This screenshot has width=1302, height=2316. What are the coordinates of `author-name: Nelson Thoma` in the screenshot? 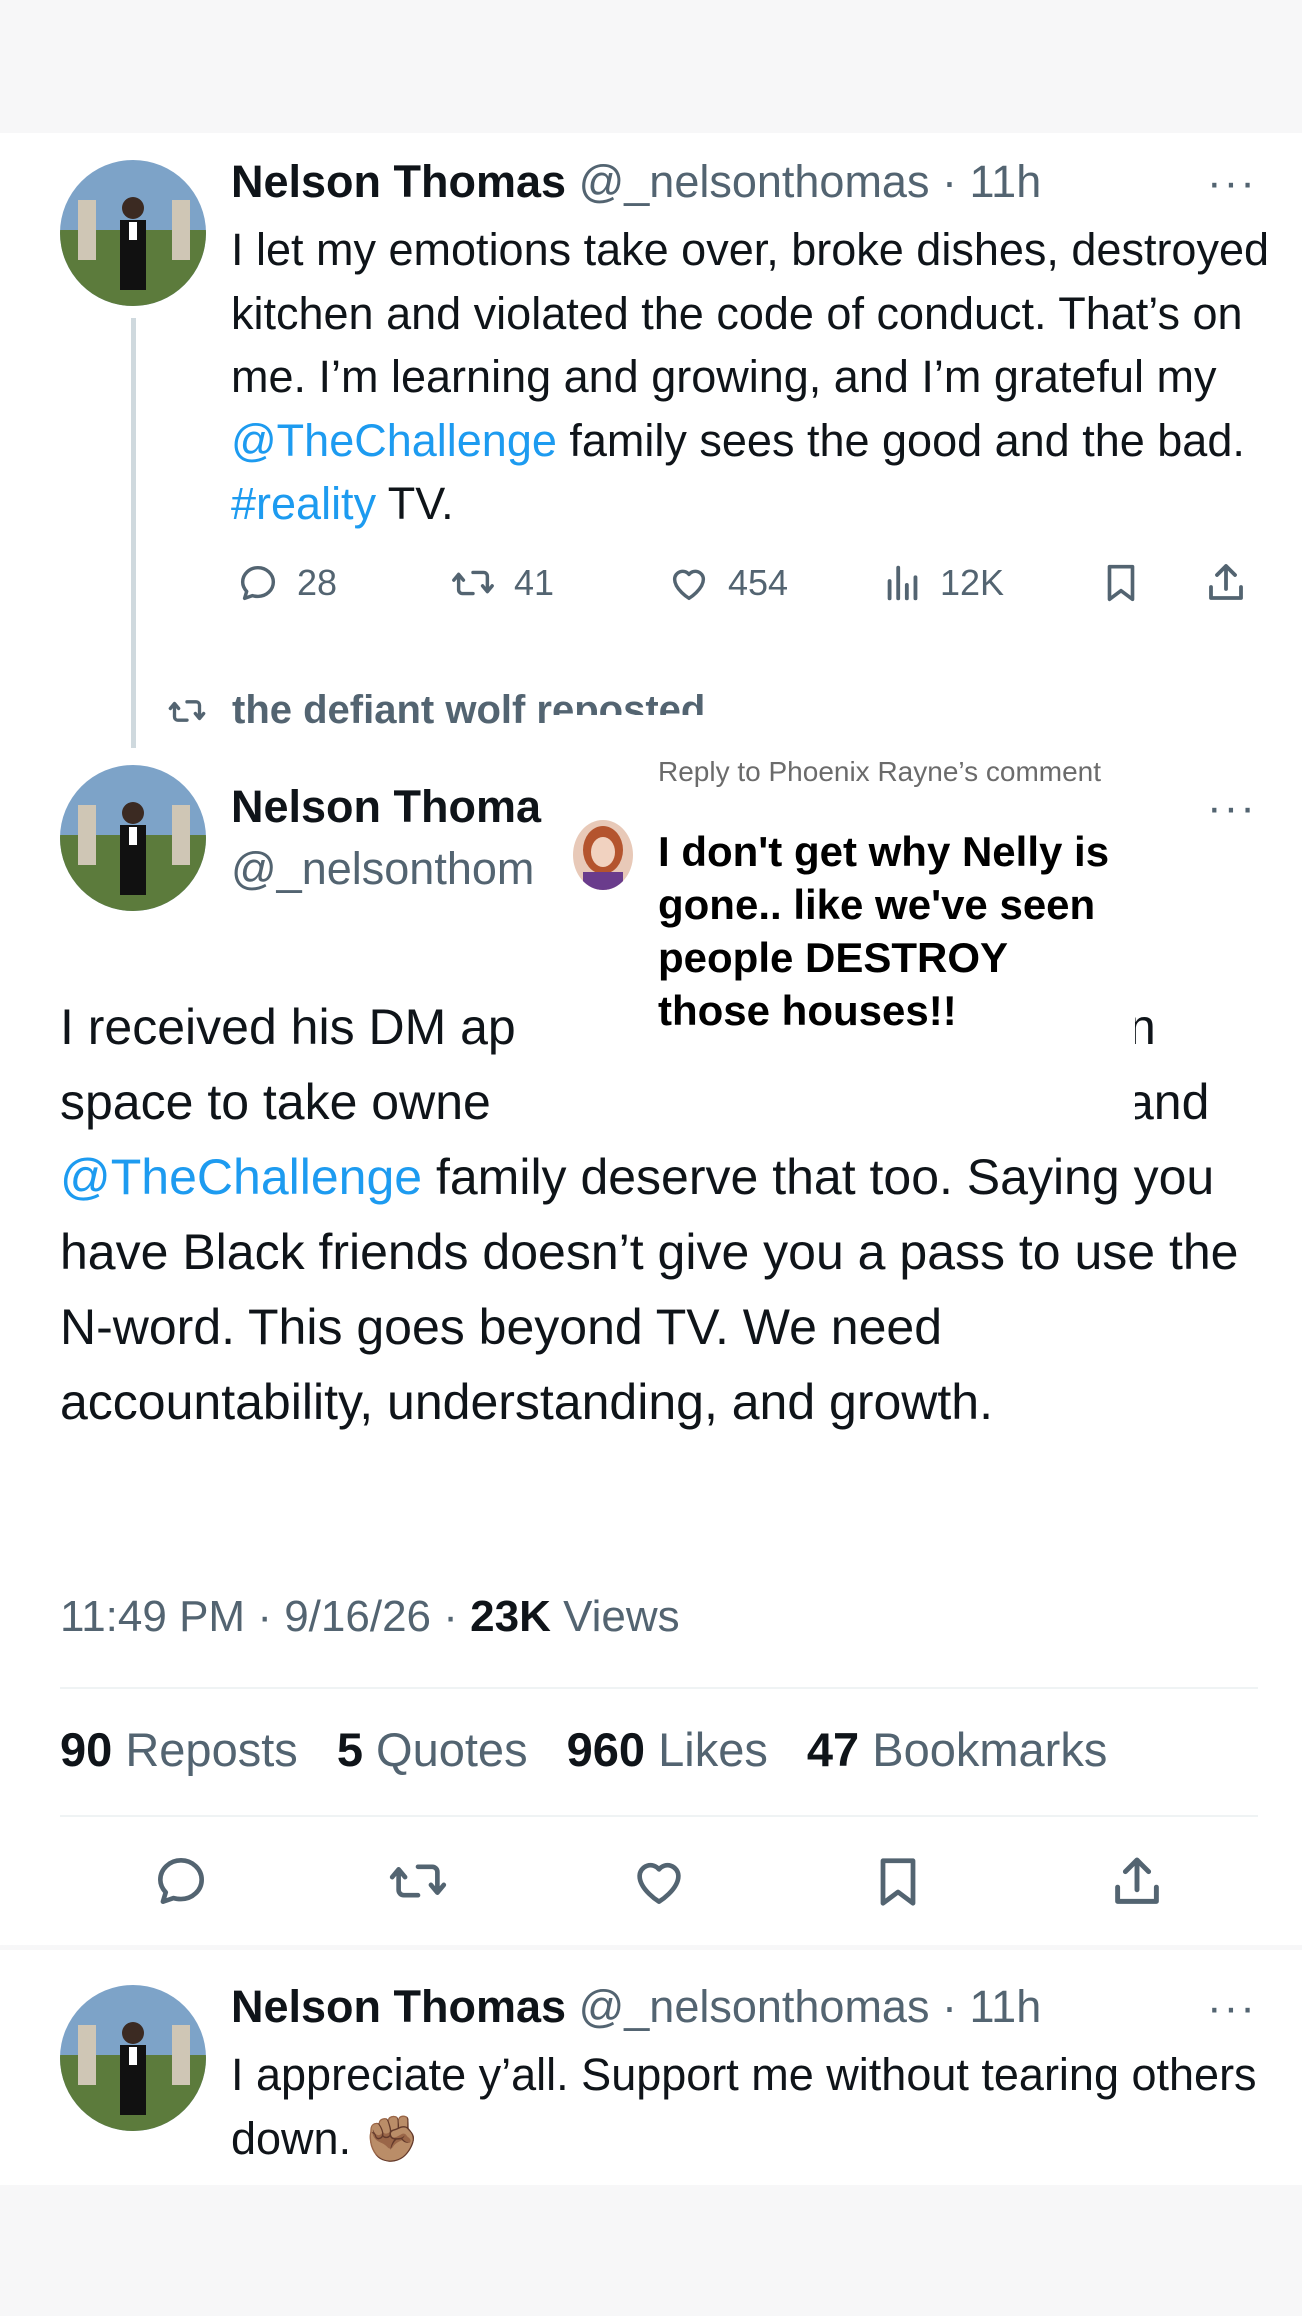 It's located at (386, 807).